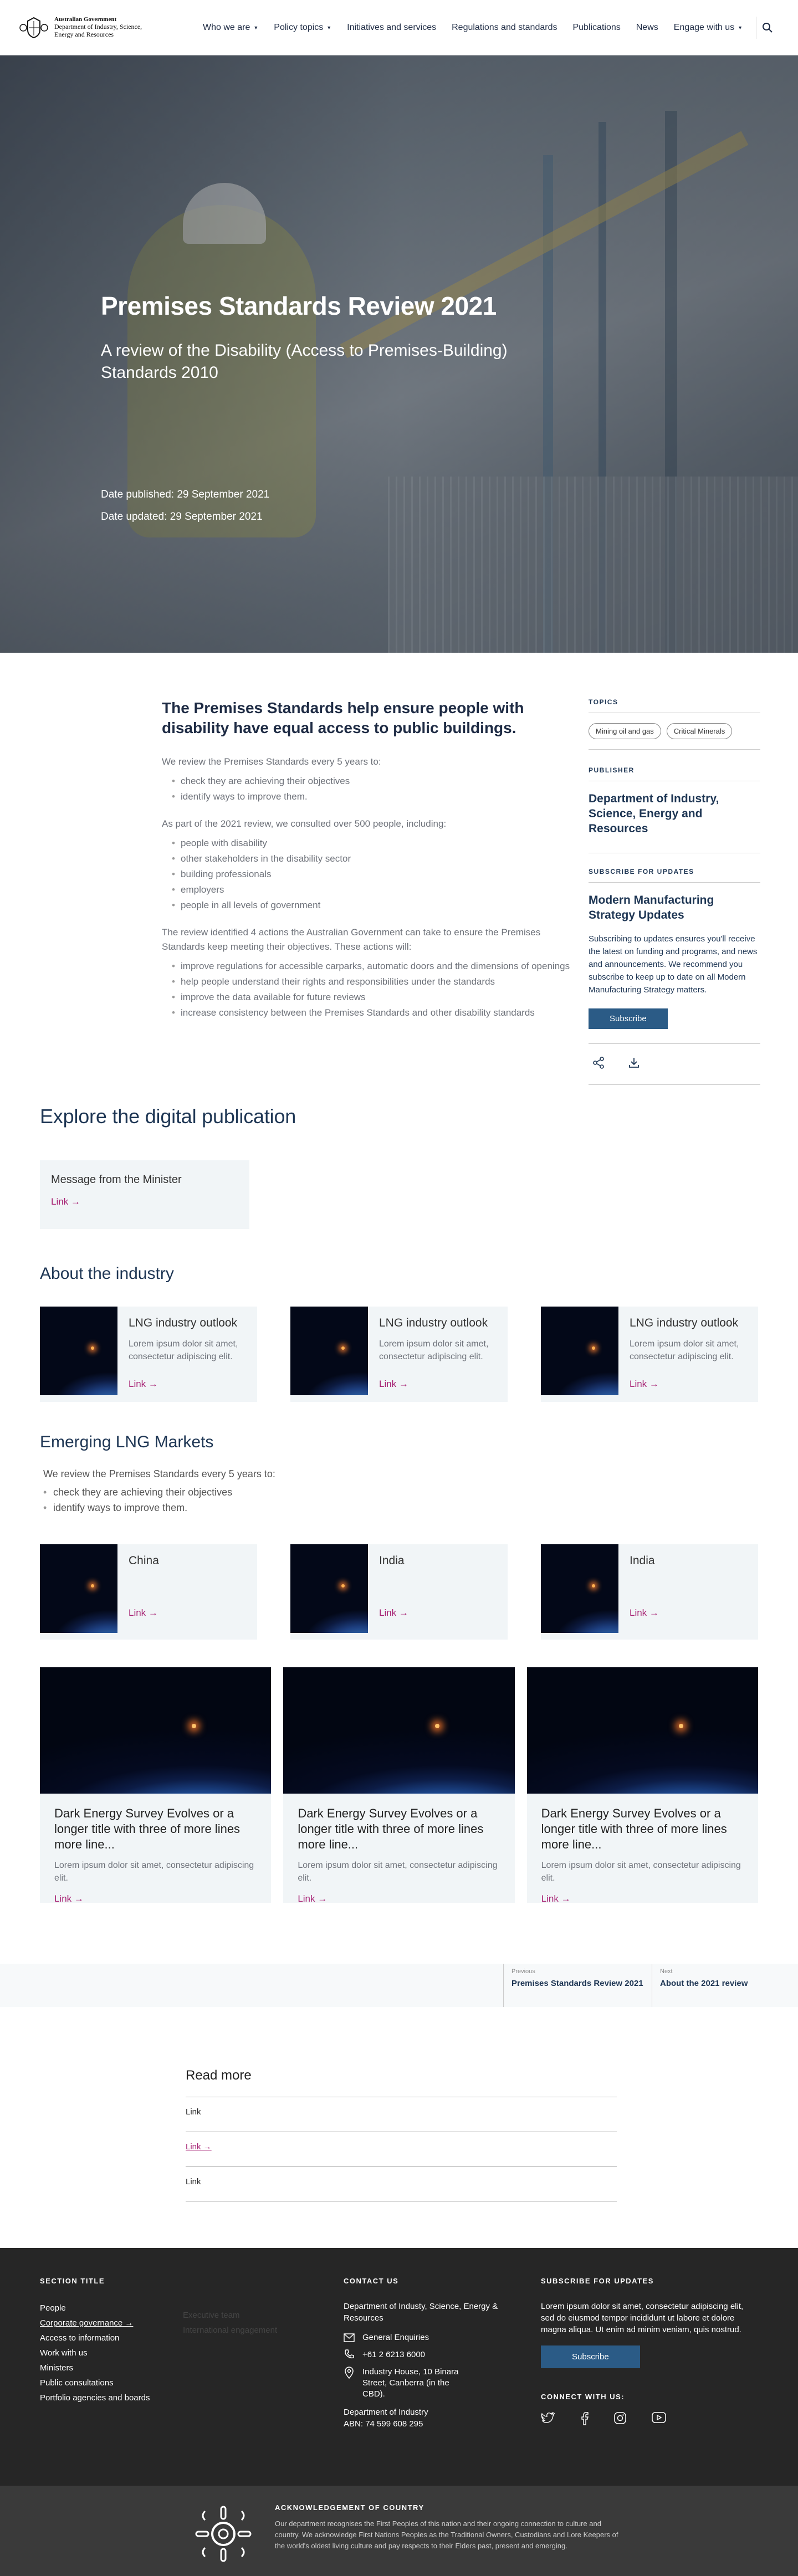 The height and width of the screenshot is (2576, 798). What do you see at coordinates (72, 2281) in the screenshot?
I see `footer-section-title: SECTION TITLE` at bounding box center [72, 2281].